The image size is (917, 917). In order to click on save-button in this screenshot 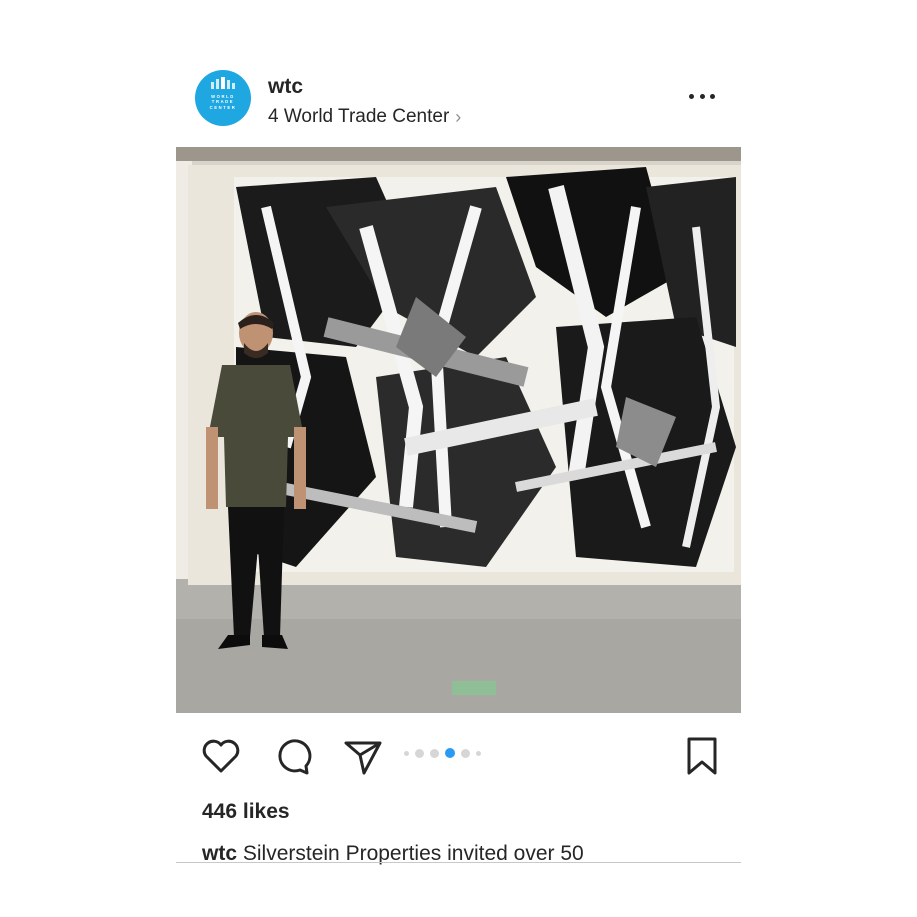, I will do `click(702, 756)`.